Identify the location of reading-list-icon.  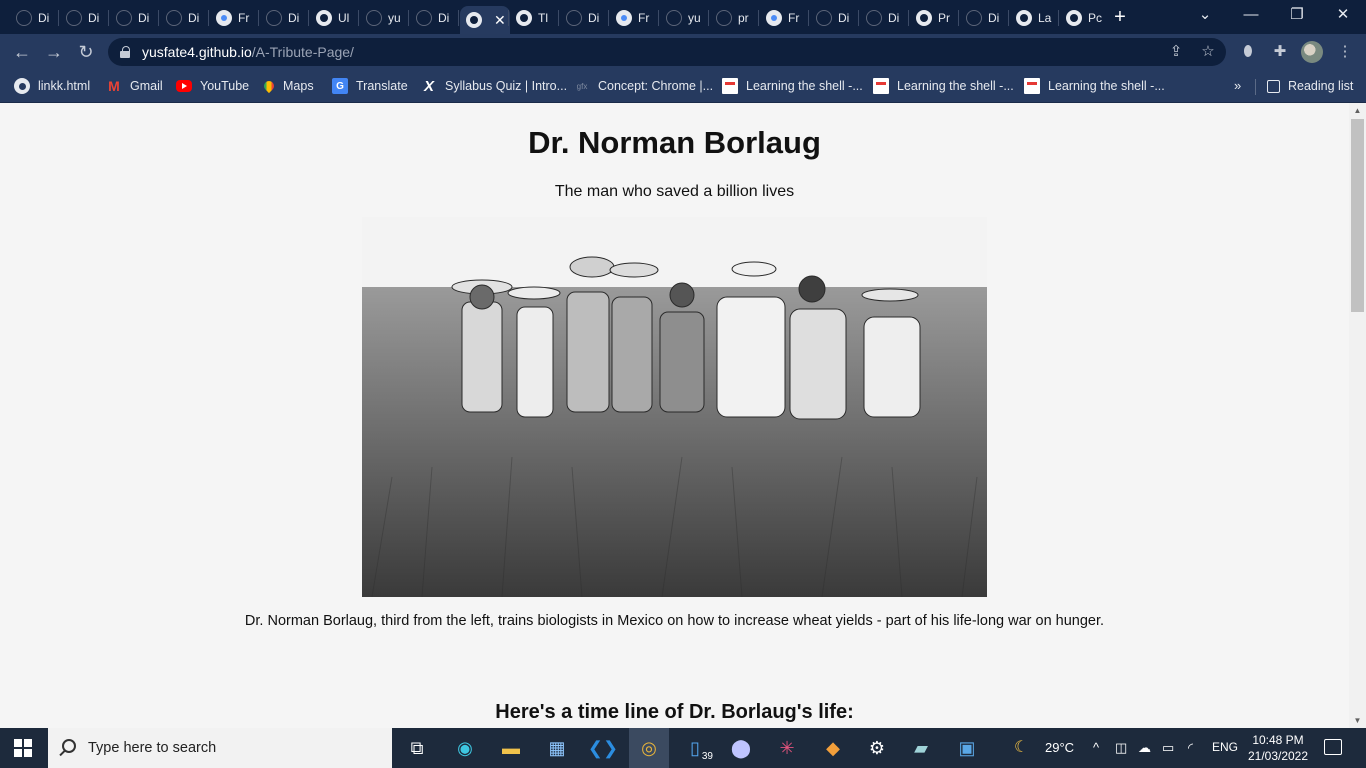
(1273, 86).